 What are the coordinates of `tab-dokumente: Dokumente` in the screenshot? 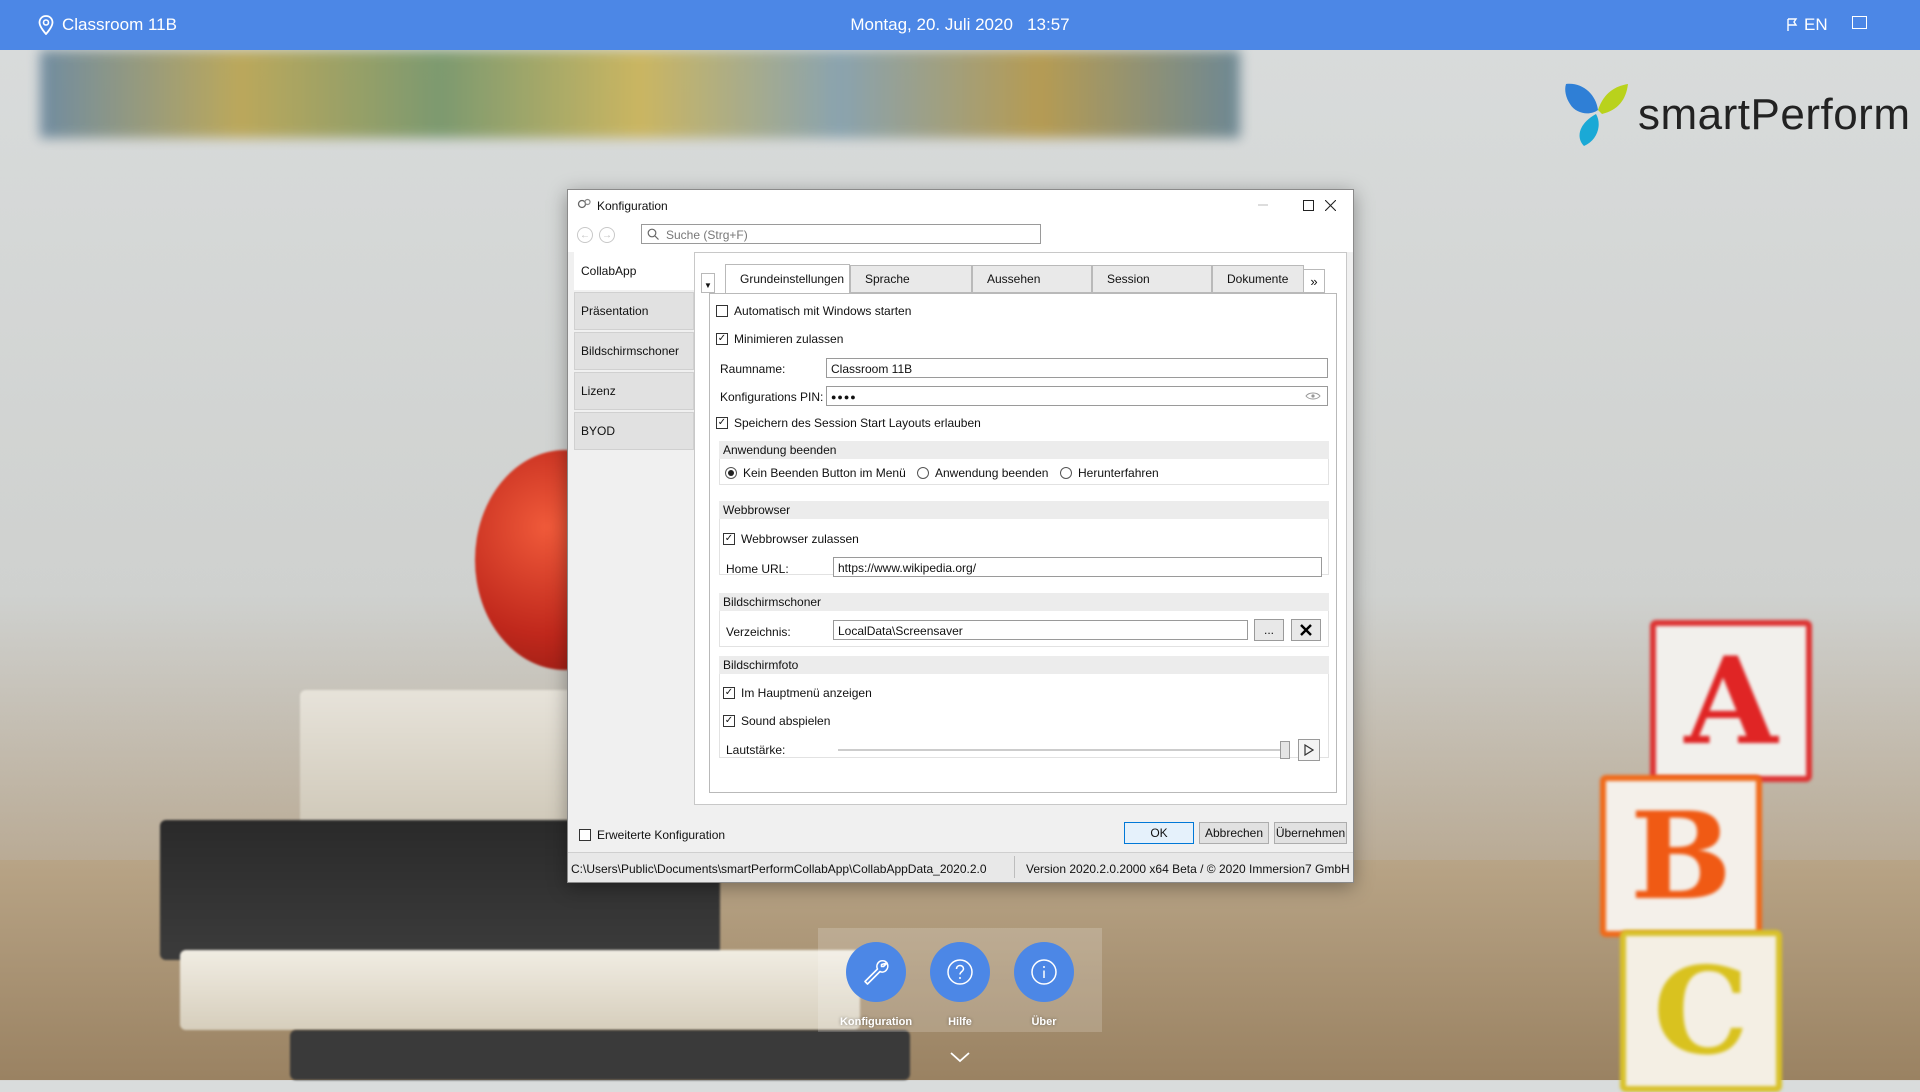 It's located at (1258, 279).